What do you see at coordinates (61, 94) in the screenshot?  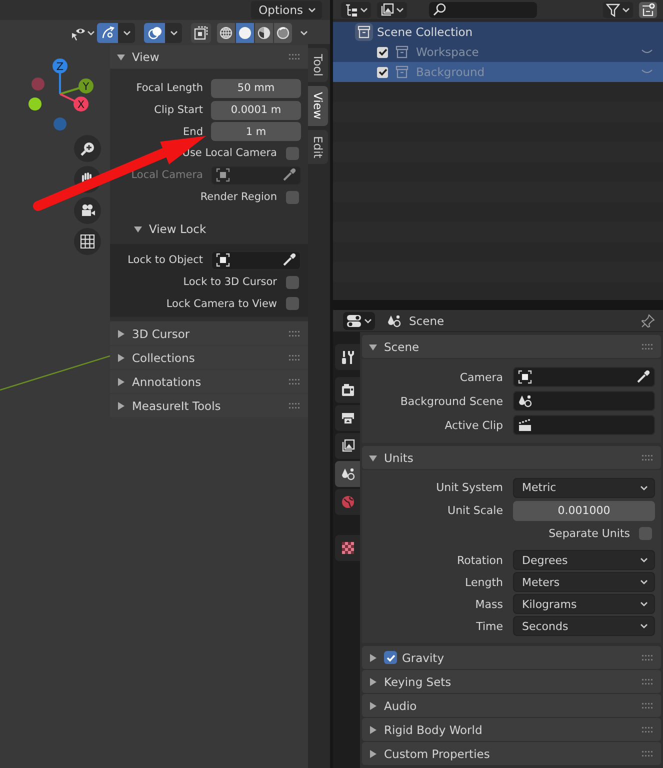 I see `navigation-gizmo: Z Y X` at bounding box center [61, 94].